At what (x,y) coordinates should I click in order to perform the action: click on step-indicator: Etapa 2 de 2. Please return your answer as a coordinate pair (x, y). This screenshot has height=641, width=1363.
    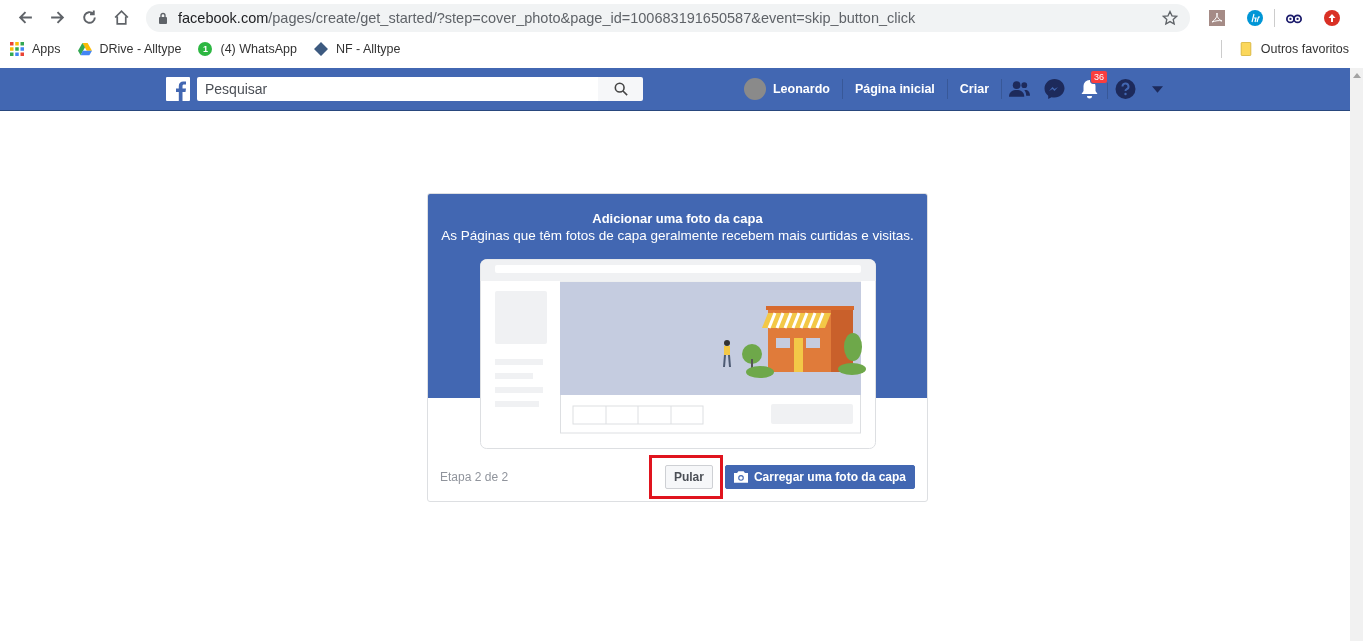
    Looking at the image, I should click on (474, 477).